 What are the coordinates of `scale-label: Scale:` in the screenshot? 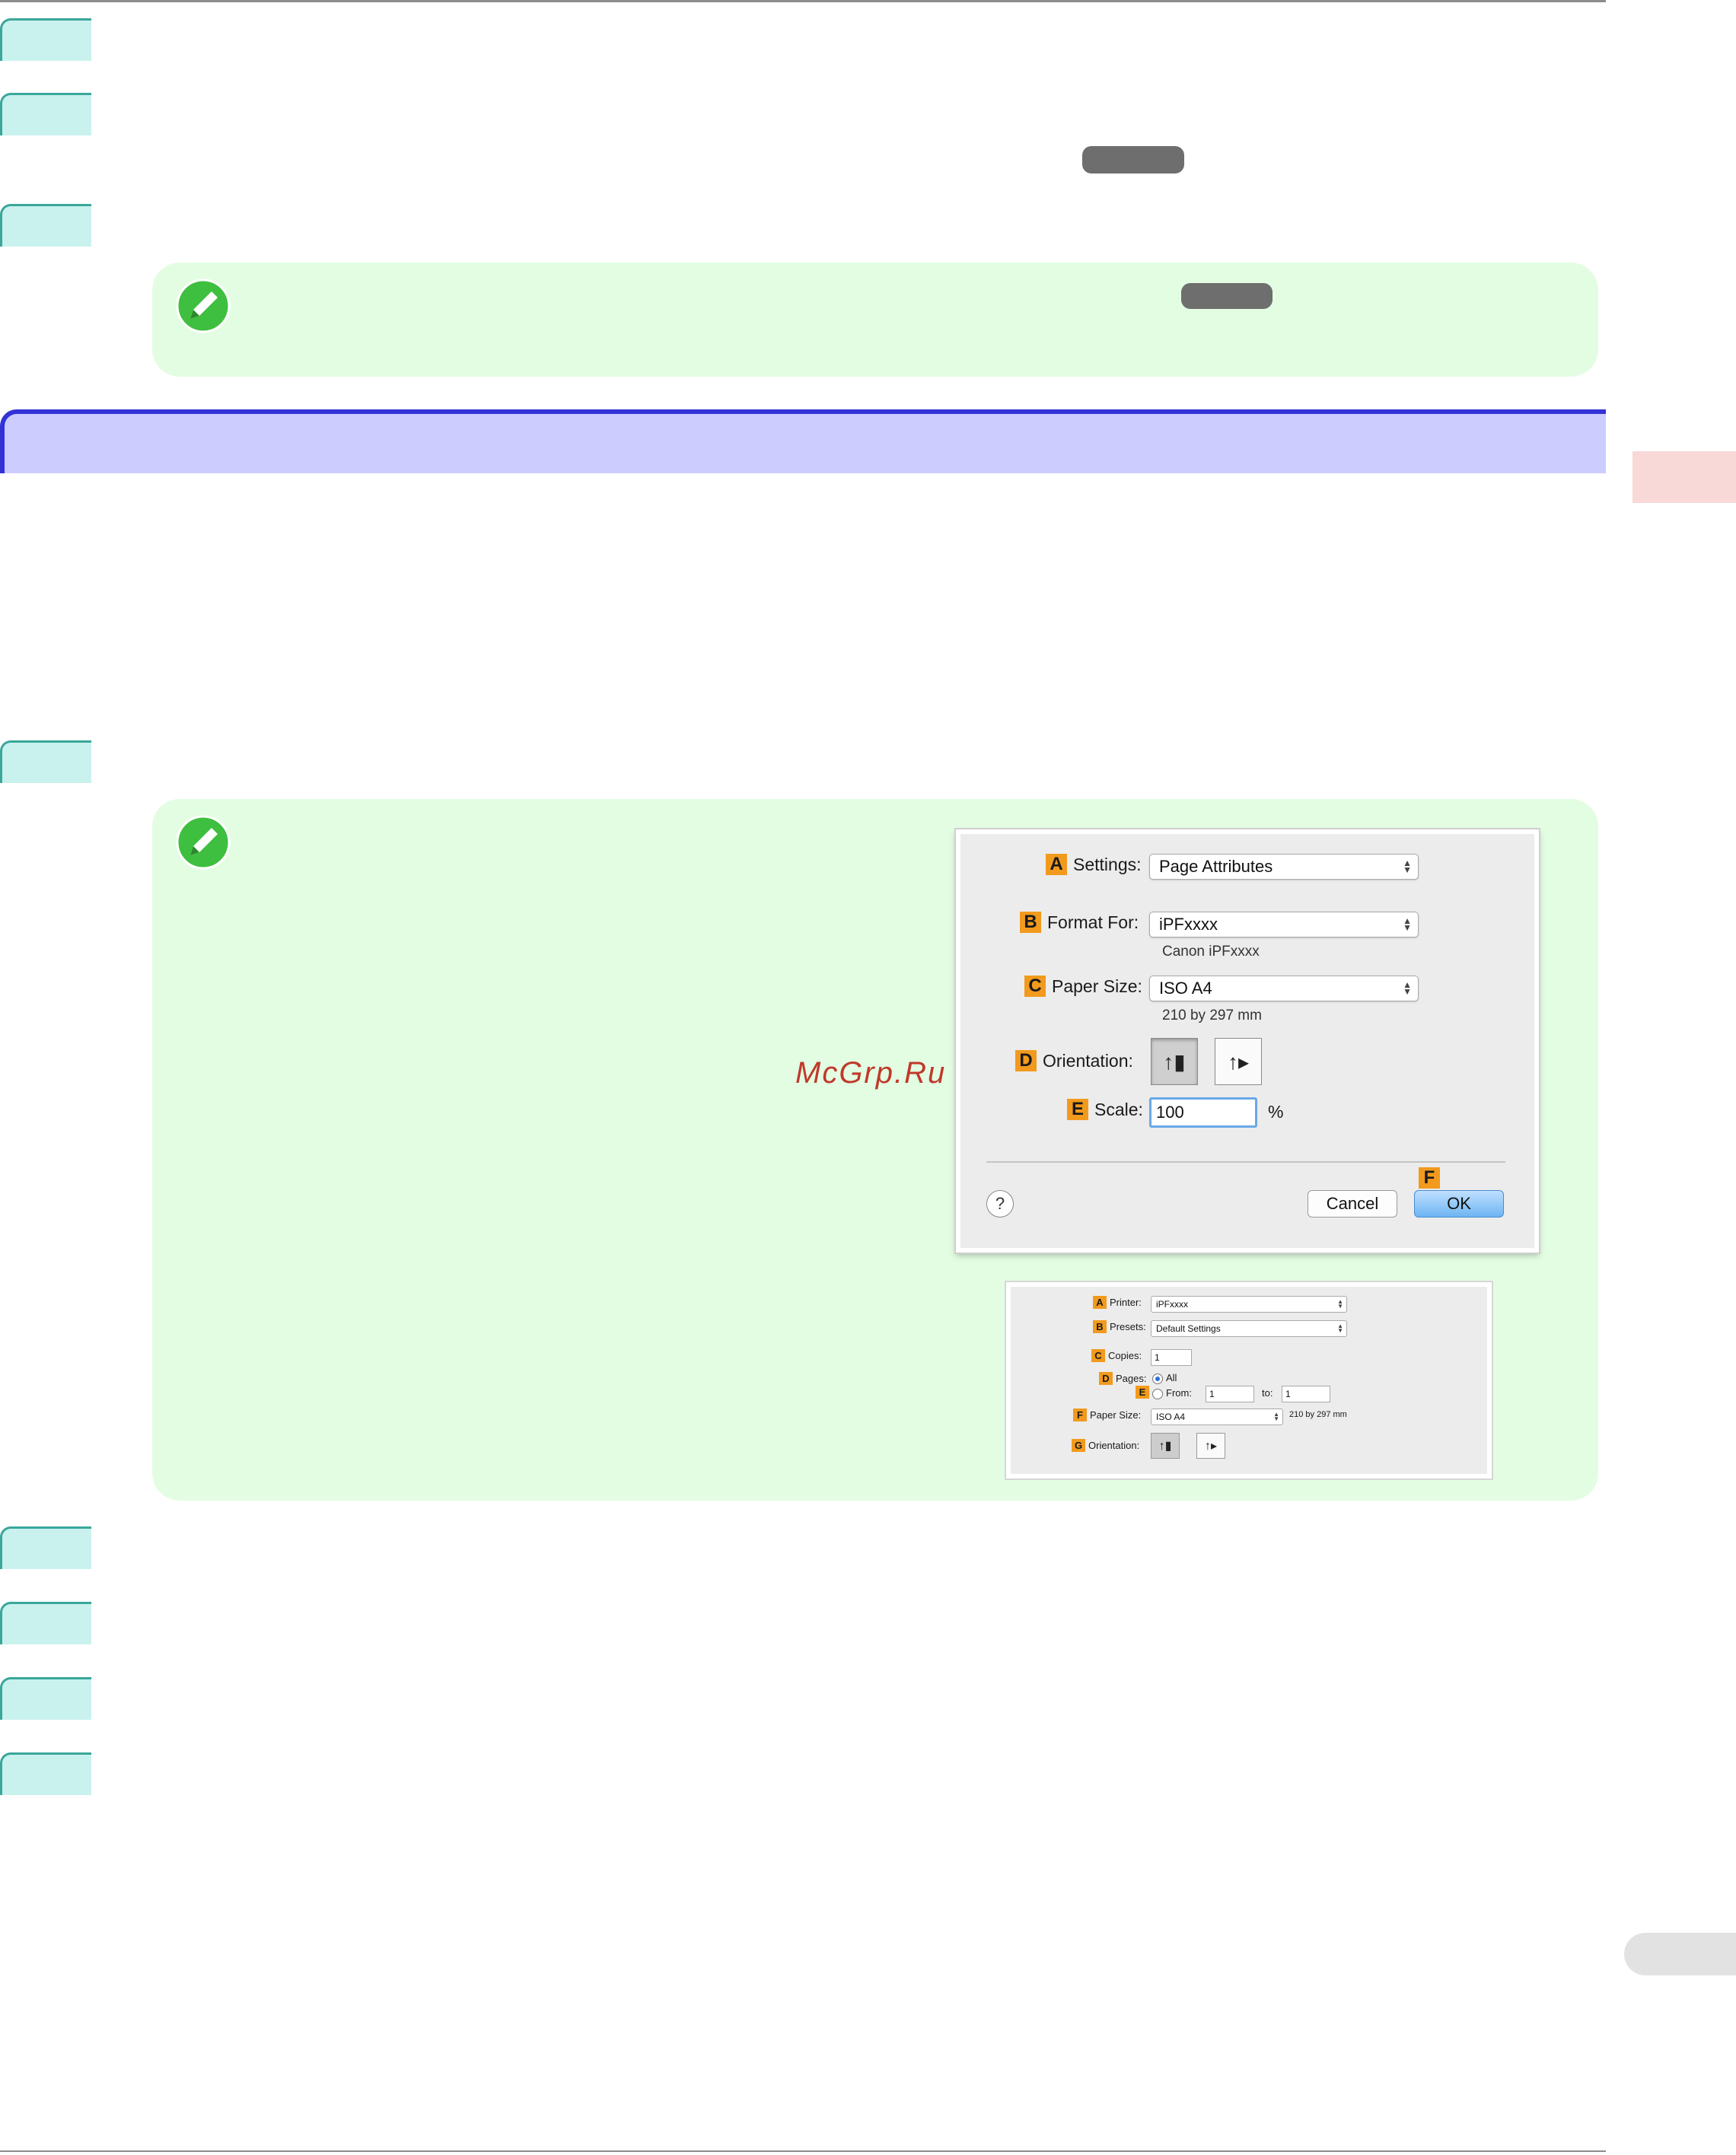 It's located at (1118, 1109).